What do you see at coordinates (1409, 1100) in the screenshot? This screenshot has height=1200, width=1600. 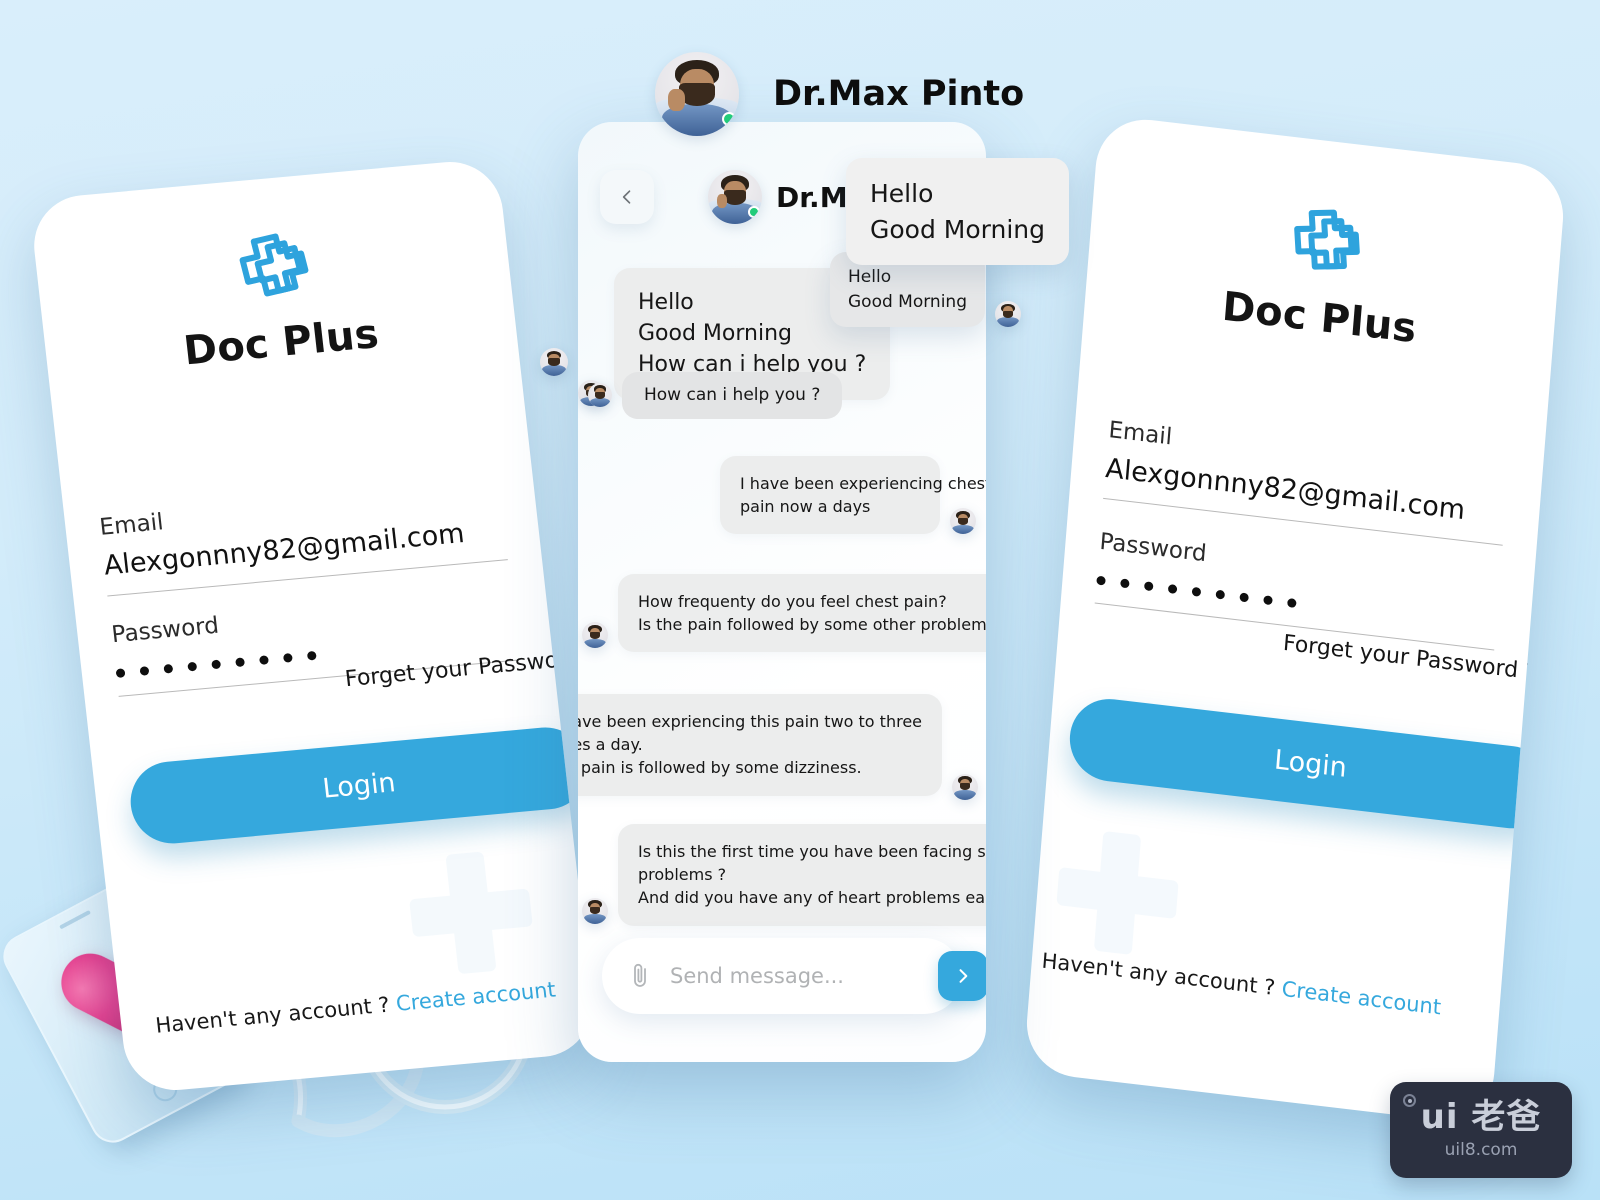 I see `watermark-dot-icon` at bounding box center [1409, 1100].